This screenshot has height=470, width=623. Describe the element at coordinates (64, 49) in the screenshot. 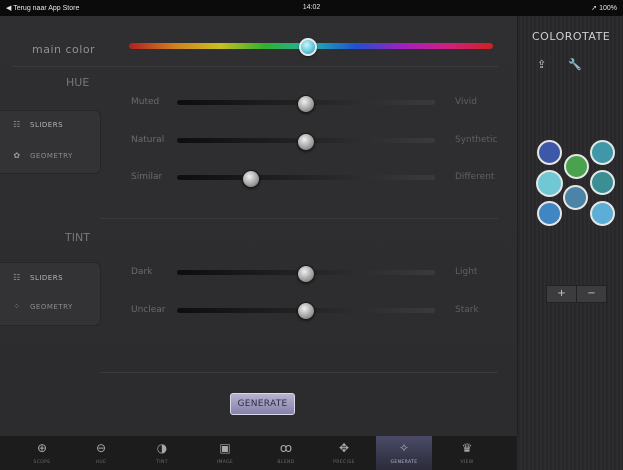

I see `main-color-label: main color` at that location.